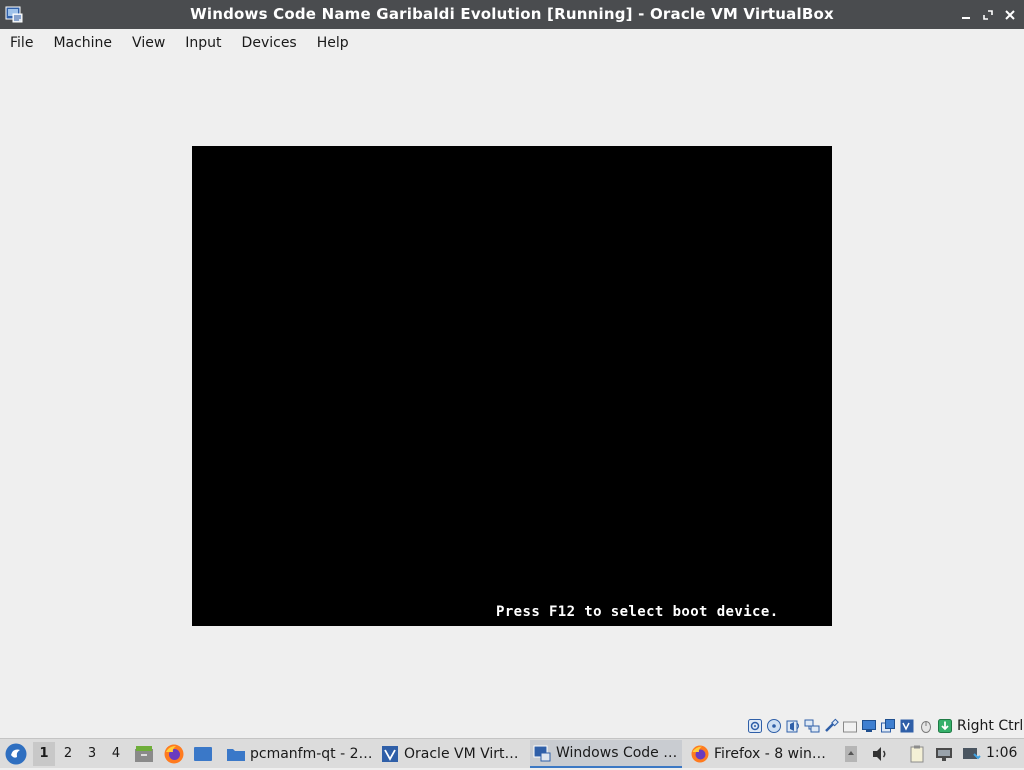 The image size is (1024, 770). I want to click on desktop-4-button: 4, so click(116, 754).